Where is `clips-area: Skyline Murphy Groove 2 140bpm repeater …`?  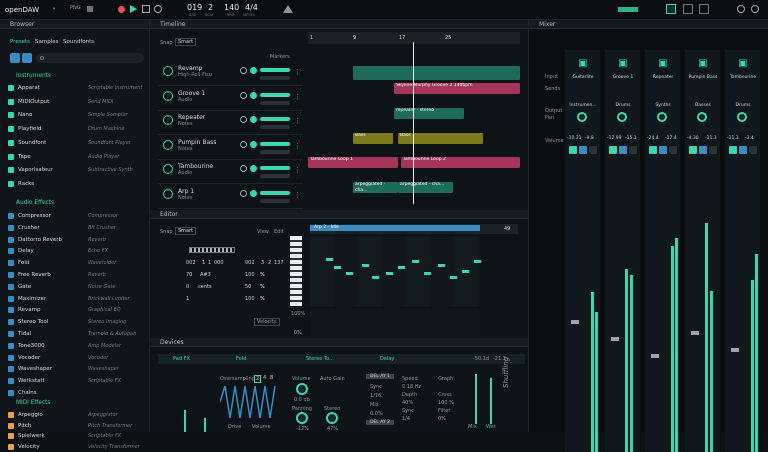
clips-area: Skyline Murphy Groove 2 140bpm repeater … is located at coordinates (414, 123).